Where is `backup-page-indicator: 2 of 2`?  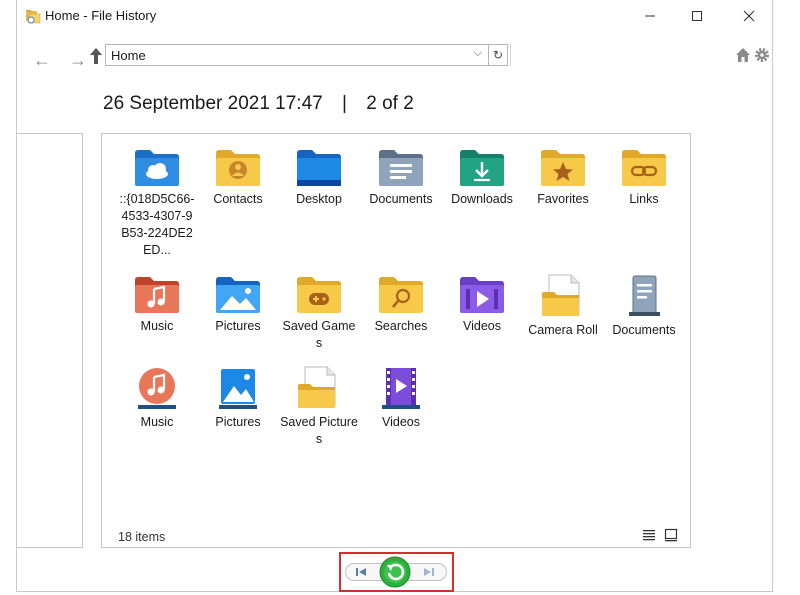
backup-page-indicator: 2 of 2 is located at coordinates (390, 103).